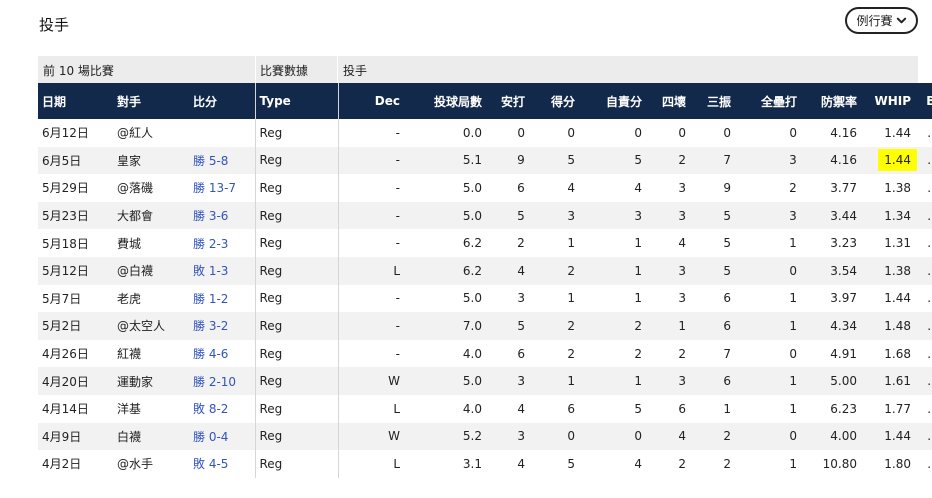 Image resolution: width=932 pixels, height=498 pixels. What do you see at coordinates (668, 101) in the screenshot?
I see `col-walks: 四壞` at bounding box center [668, 101].